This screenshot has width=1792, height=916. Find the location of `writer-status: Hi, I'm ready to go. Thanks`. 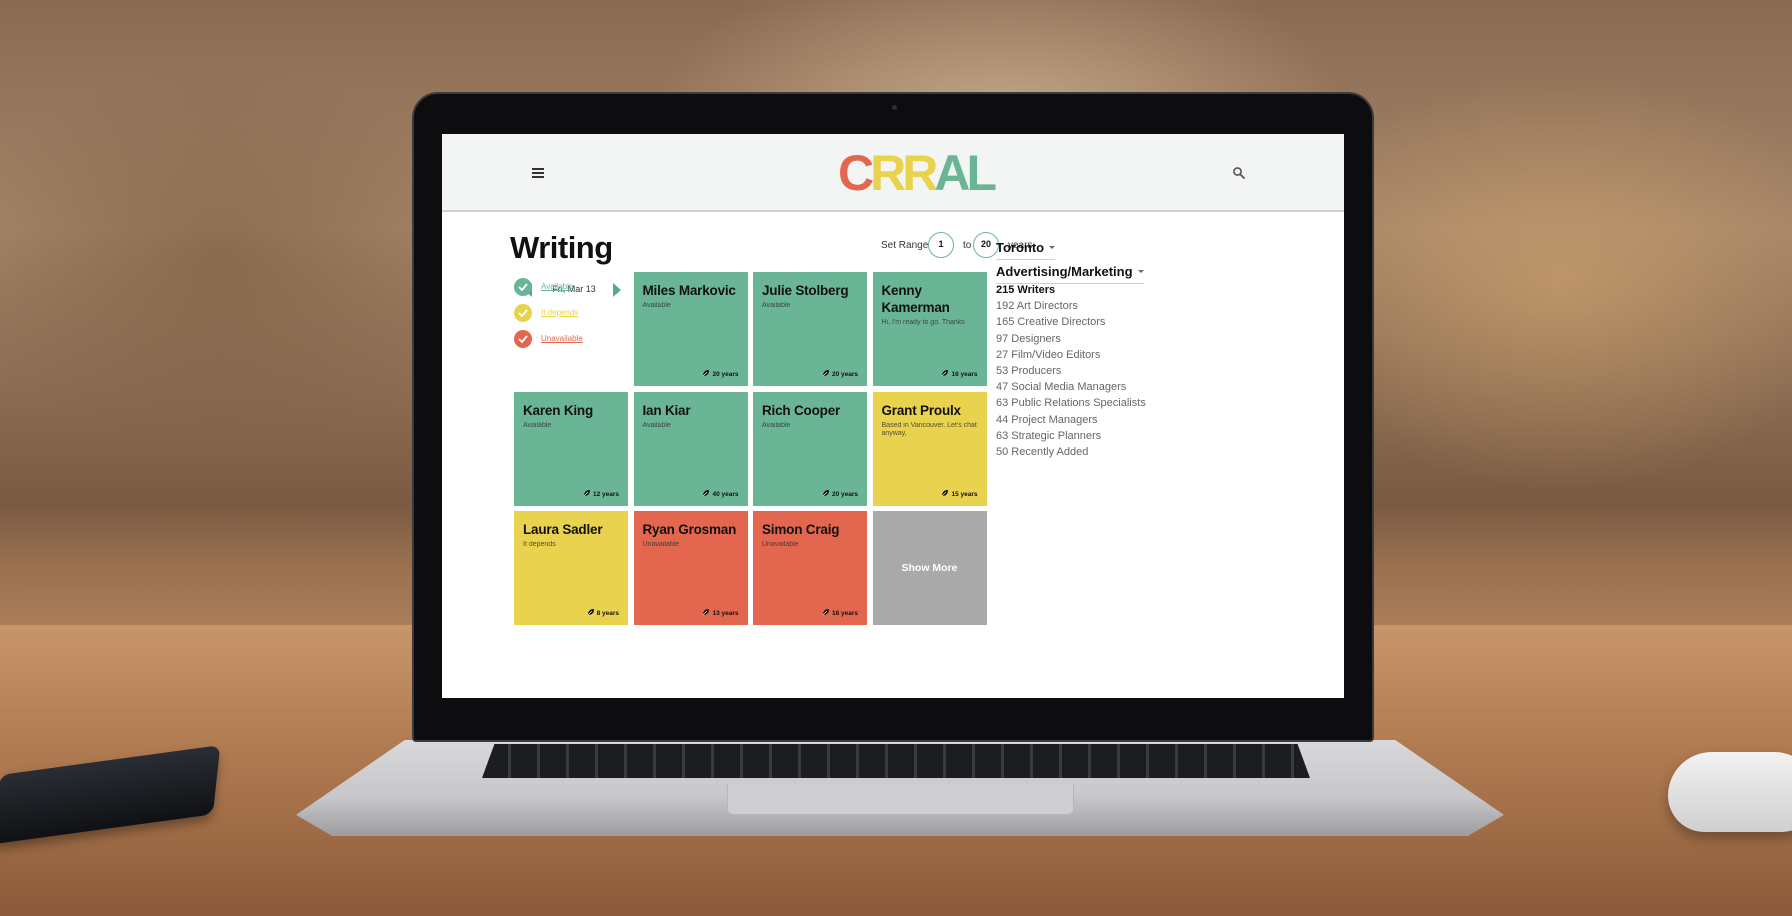

writer-status: Hi, I'm ready to go. Thanks is located at coordinates (923, 322).